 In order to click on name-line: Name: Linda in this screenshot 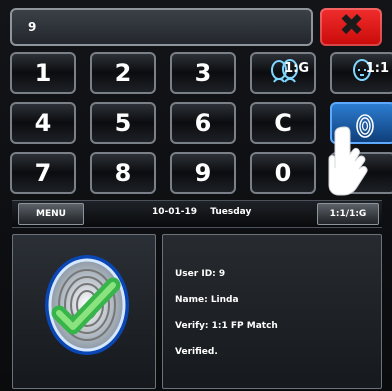, I will do `click(207, 300)`.